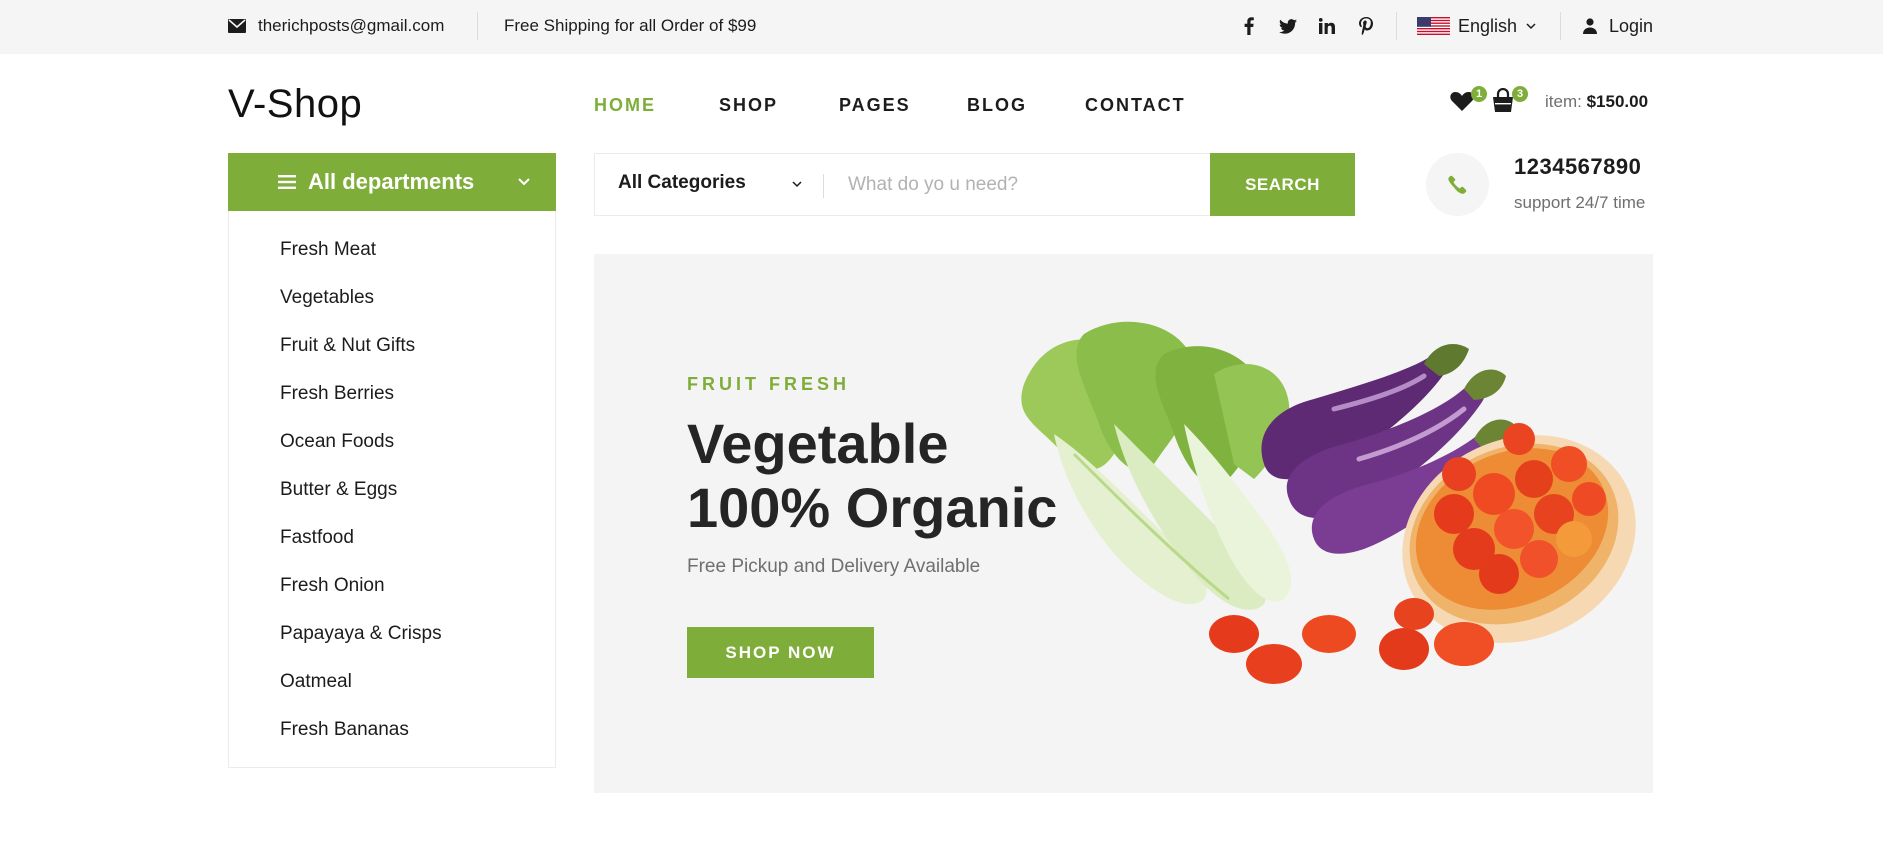 This screenshot has width=1883, height=853. What do you see at coordinates (768, 384) in the screenshot?
I see `hero-kicker: FRUIT FRESH` at bounding box center [768, 384].